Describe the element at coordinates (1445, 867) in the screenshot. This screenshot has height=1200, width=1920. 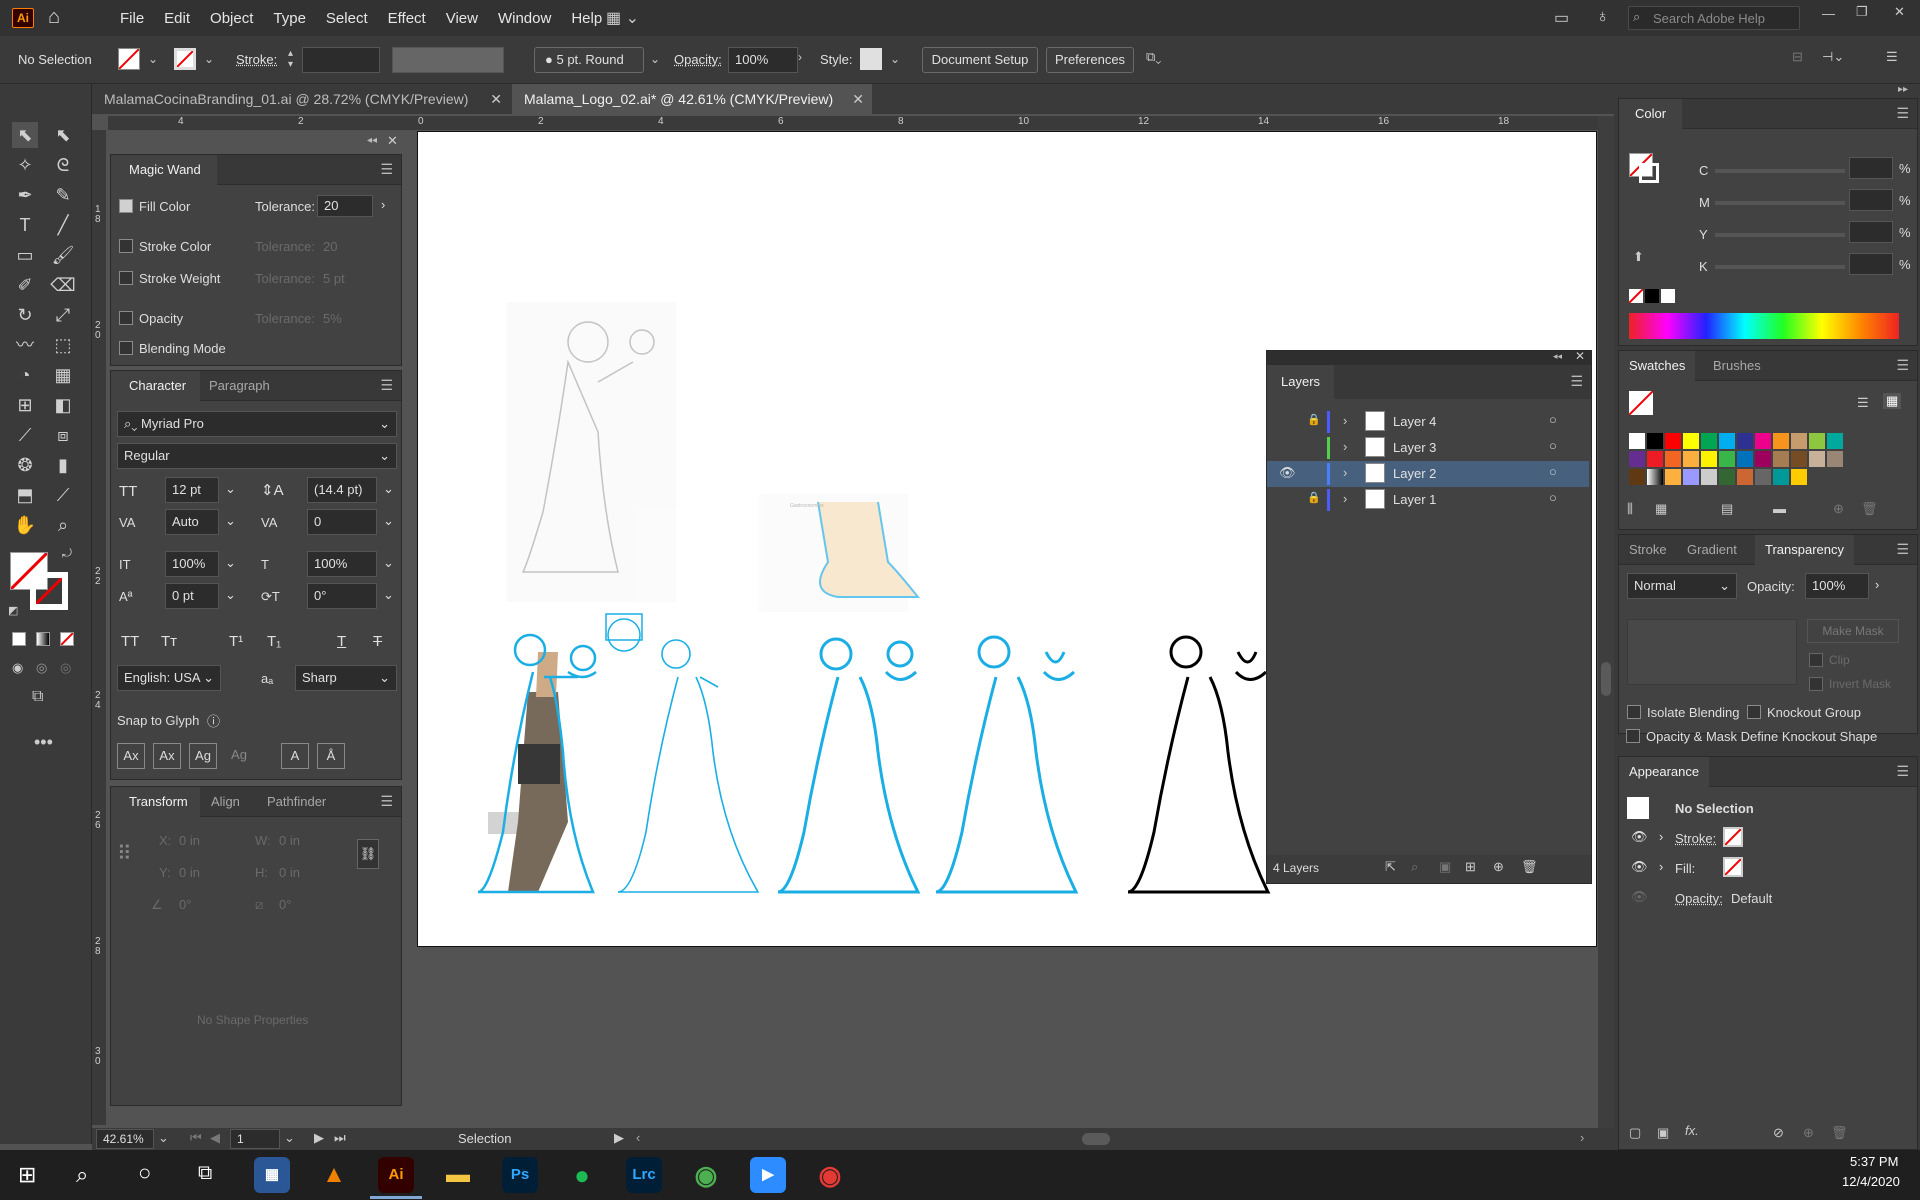
I see `clipping-mask-icon: ▣` at that location.